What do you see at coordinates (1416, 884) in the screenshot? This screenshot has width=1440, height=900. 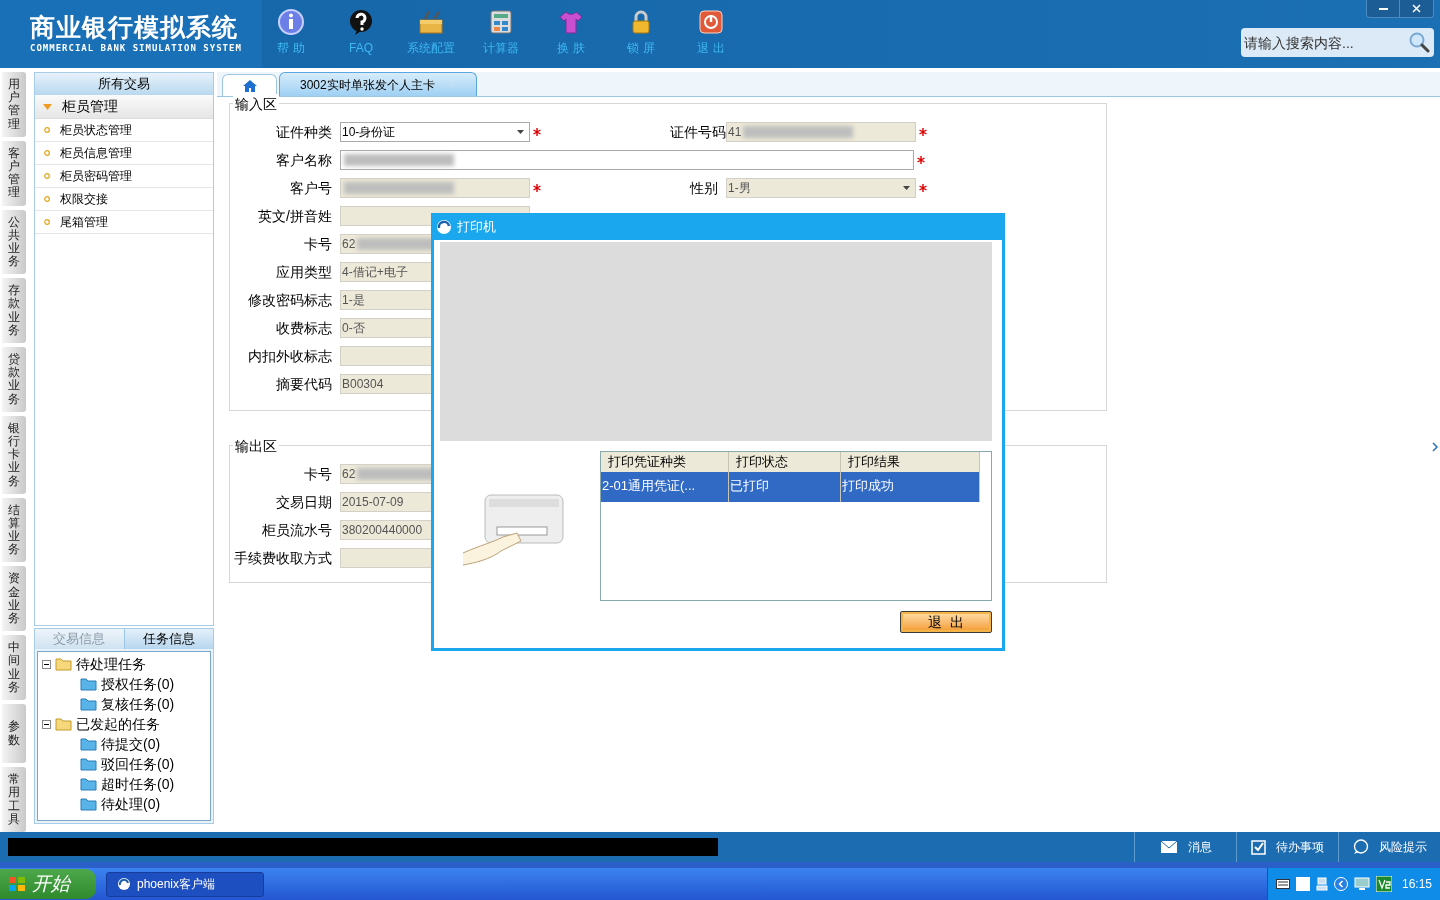 I see `clock: 16:15` at bounding box center [1416, 884].